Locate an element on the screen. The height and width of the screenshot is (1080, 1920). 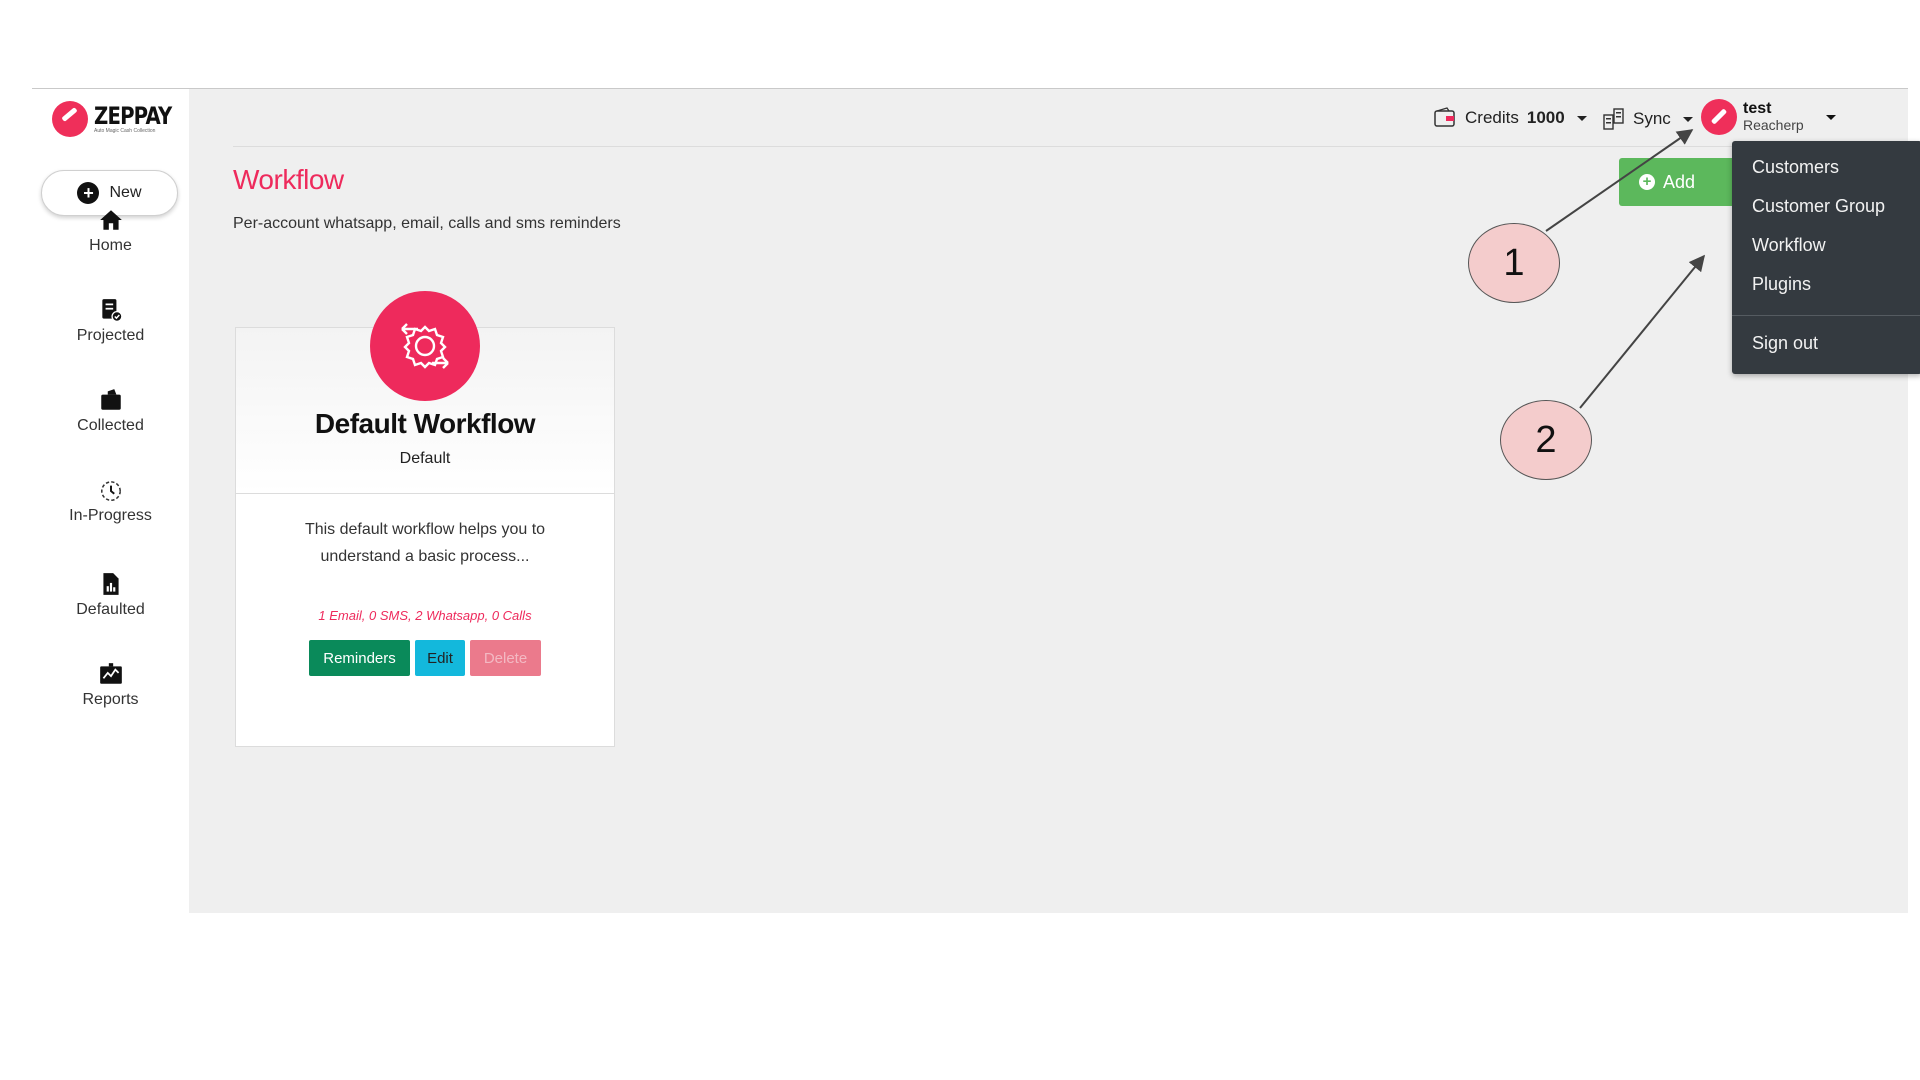
menu-item-workflow: Workflow is located at coordinates (1789, 245).